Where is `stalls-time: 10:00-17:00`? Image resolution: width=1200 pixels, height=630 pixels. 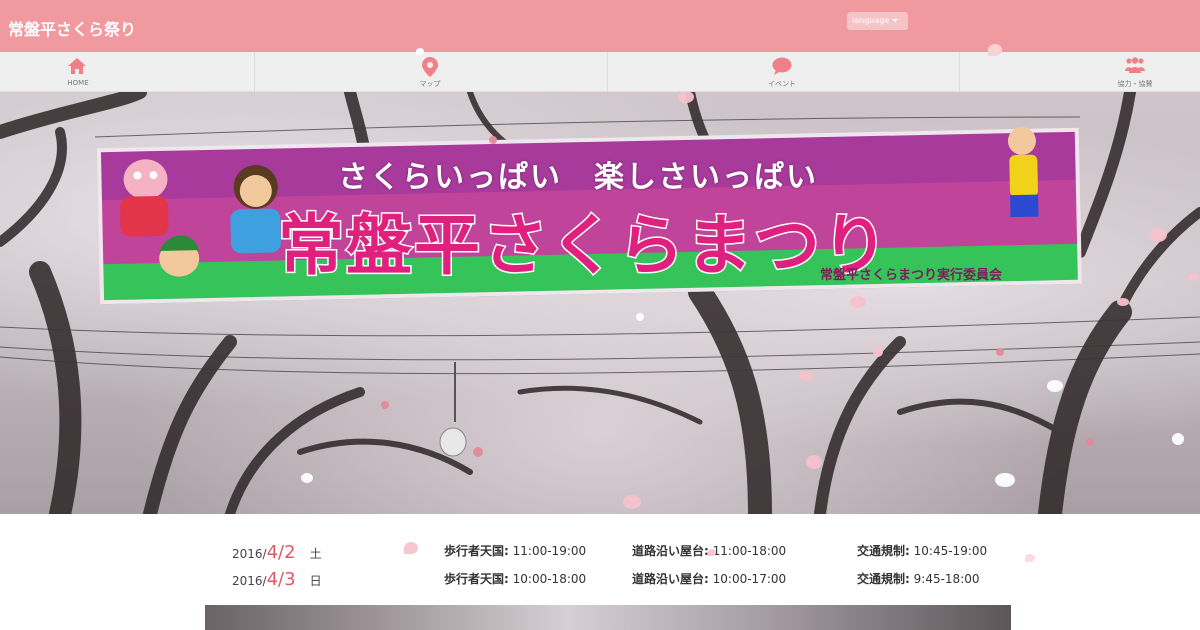
stalls-time: 10:00-17:00 is located at coordinates (749, 579).